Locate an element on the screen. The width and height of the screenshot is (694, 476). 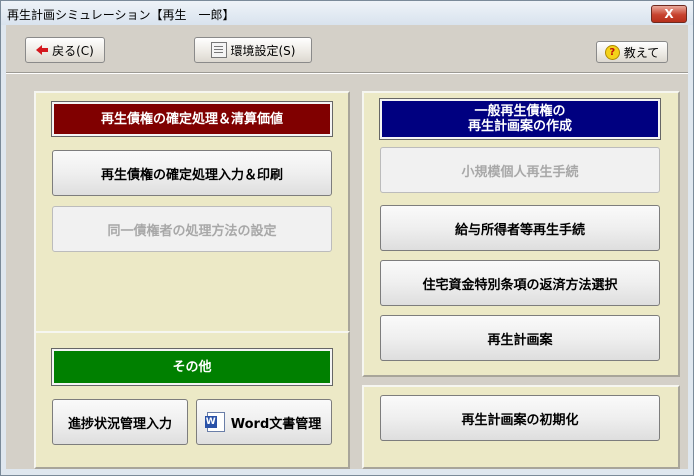
other-panel: その他 進捗状況管理入力 W Word文書管理 is located at coordinates (192, 400).